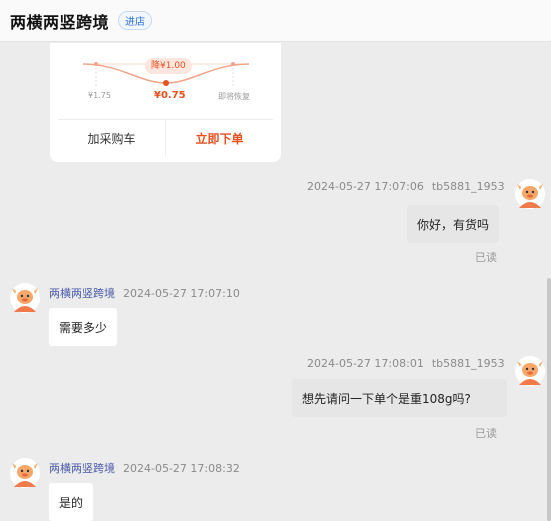  Describe the element at coordinates (112, 138) in the screenshot. I see `add-to-cart-button: 加采购车` at that location.